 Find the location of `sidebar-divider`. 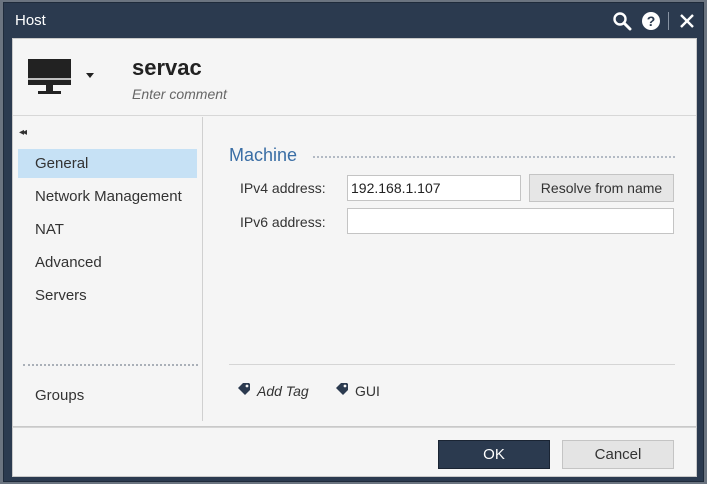

sidebar-divider is located at coordinates (110, 365).